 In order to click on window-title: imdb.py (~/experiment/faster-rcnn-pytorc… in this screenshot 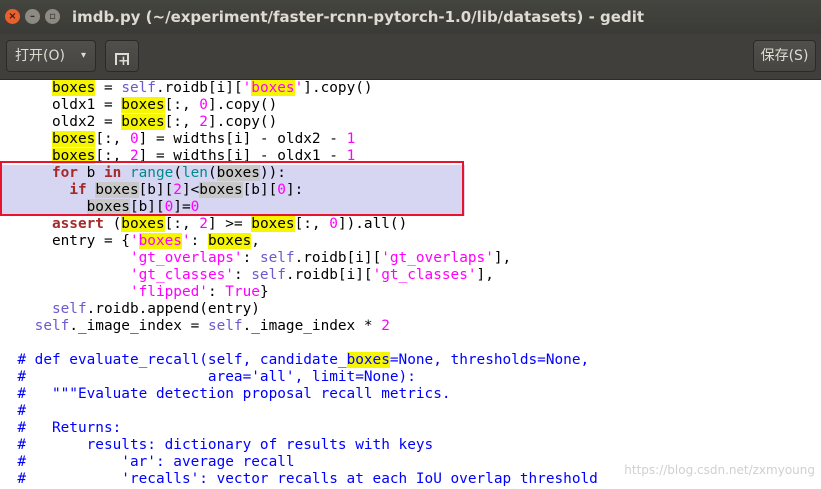, I will do `click(358, 17)`.